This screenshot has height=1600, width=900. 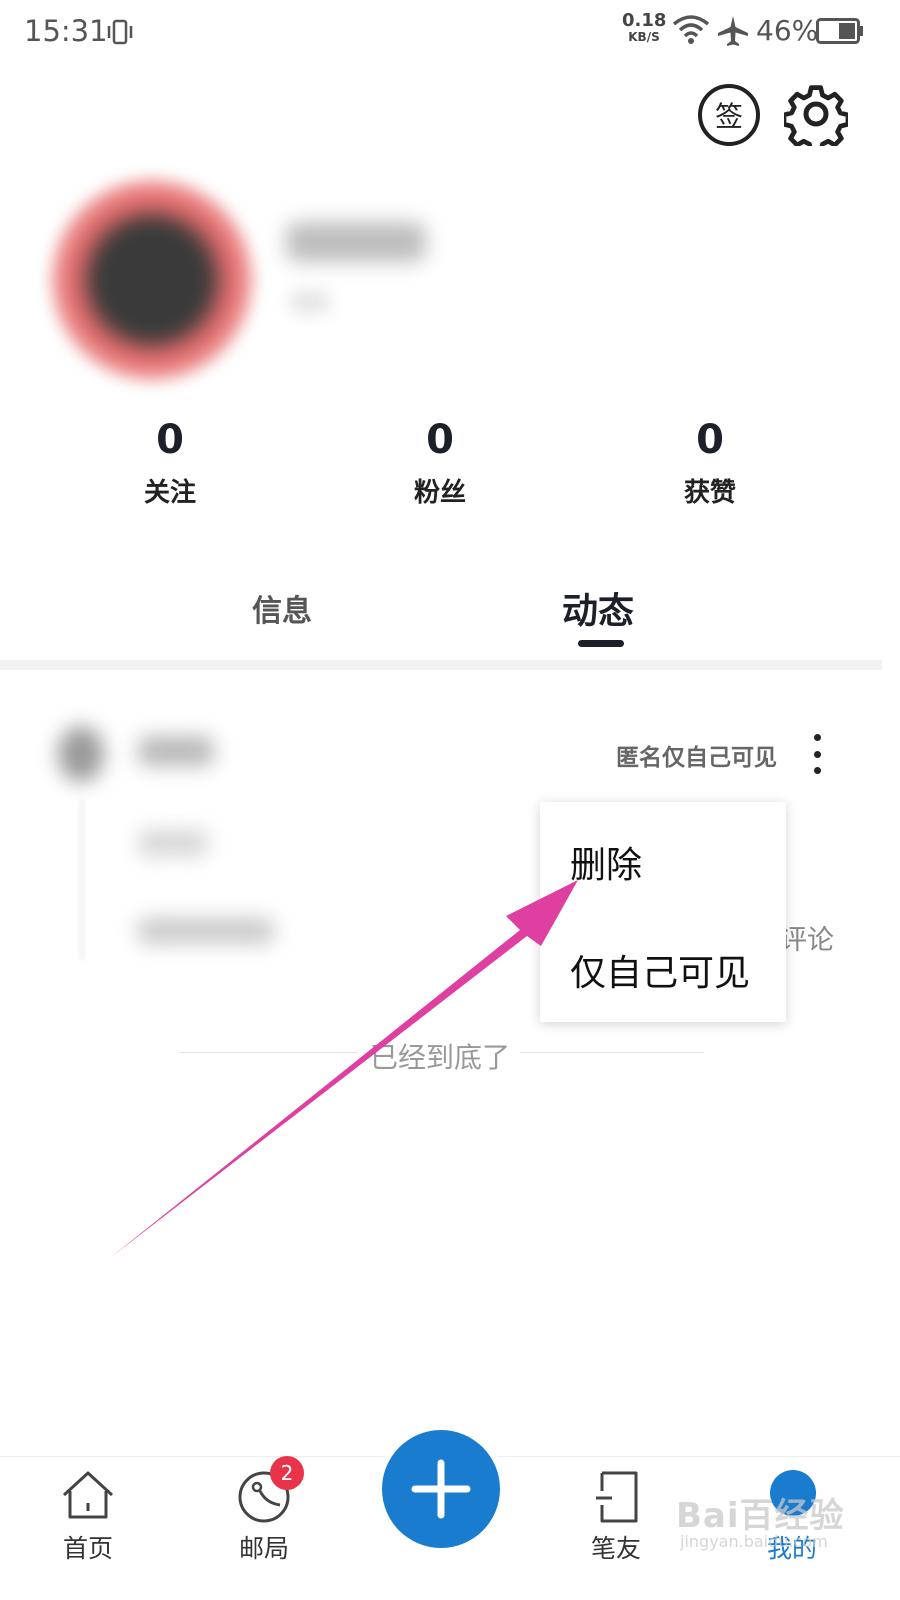 What do you see at coordinates (88, 1528) in the screenshot?
I see `nav-item-home: 首页` at bounding box center [88, 1528].